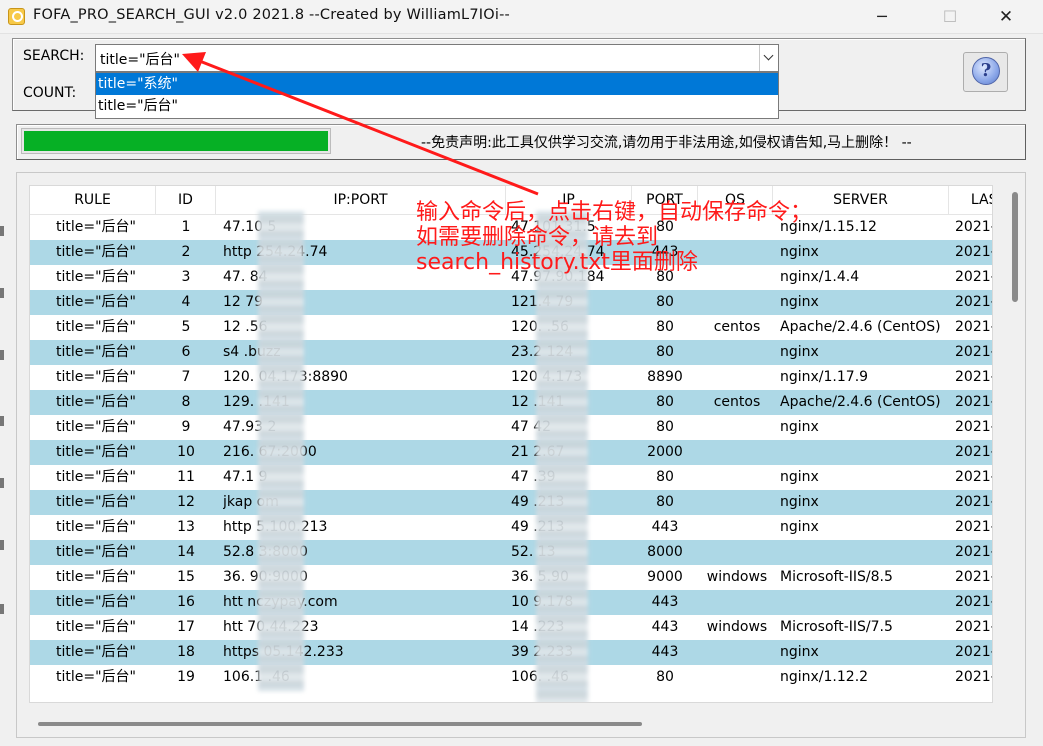 This screenshot has height=746, width=1043. I want to click on chevron-down-icon, so click(768, 58).